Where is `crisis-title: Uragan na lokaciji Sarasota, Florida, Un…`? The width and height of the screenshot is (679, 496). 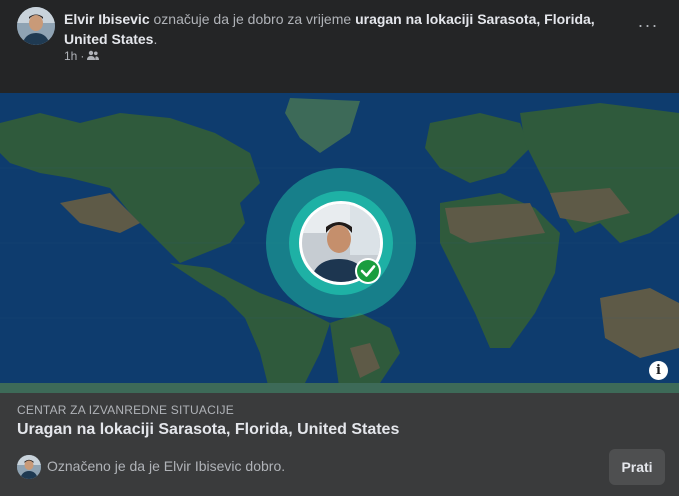
crisis-title: Uragan na lokaciji Sarasota, Florida, Un… is located at coordinates (208, 430).